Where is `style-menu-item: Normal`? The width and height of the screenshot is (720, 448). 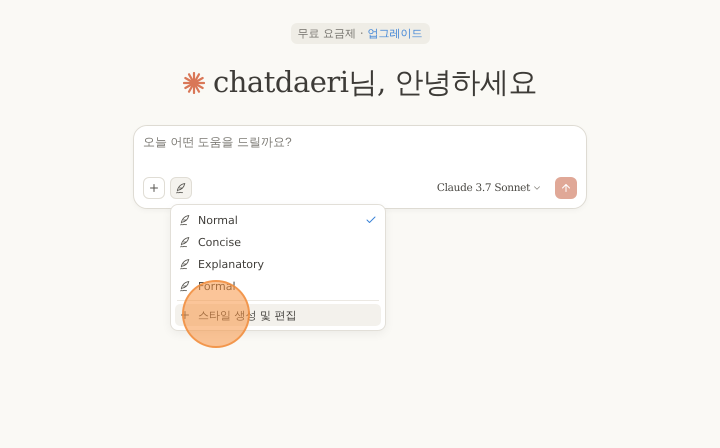 style-menu-item: Normal is located at coordinates (278, 220).